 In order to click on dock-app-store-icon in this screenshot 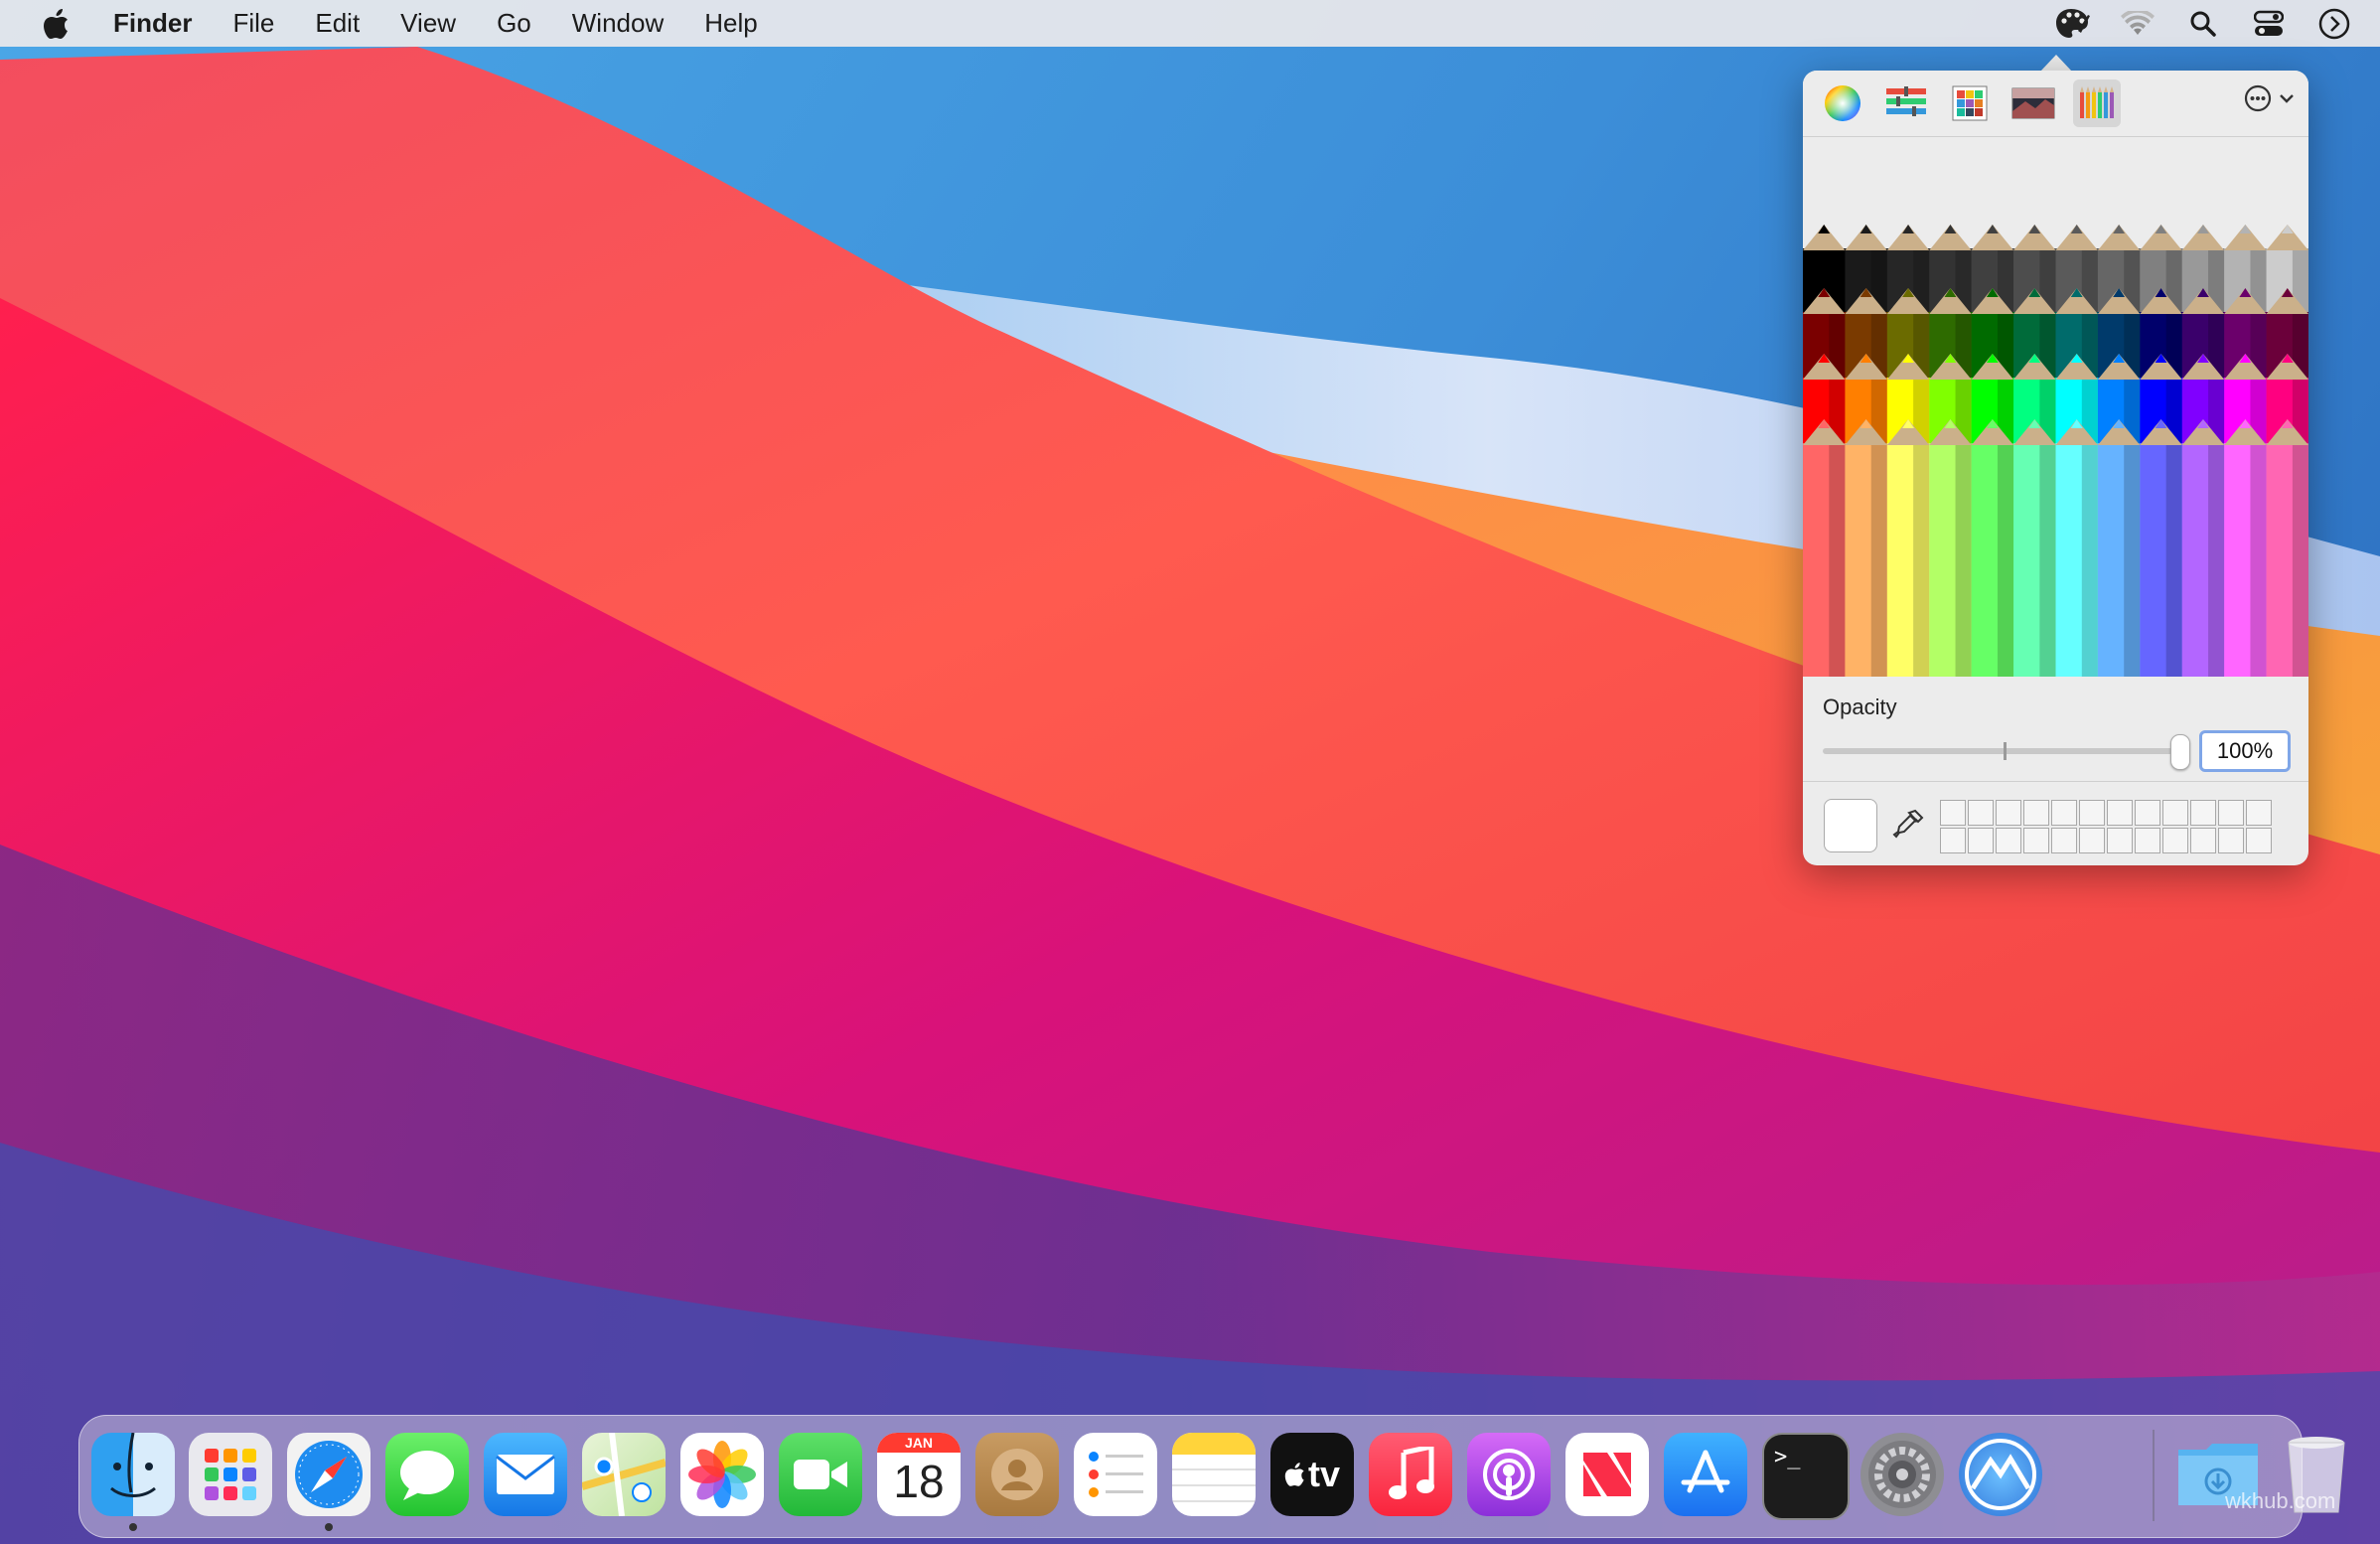, I will do `click(1705, 1474)`.